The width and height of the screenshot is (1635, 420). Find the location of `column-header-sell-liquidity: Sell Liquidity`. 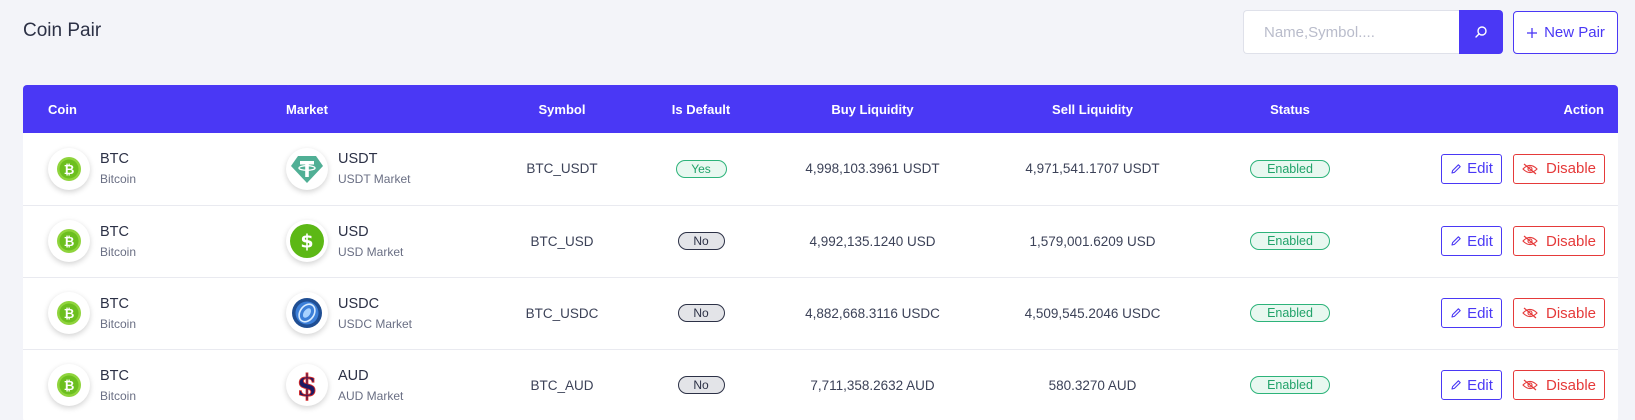

column-header-sell-liquidity: Sell Liquidity is located at coordinates (1092, 109).